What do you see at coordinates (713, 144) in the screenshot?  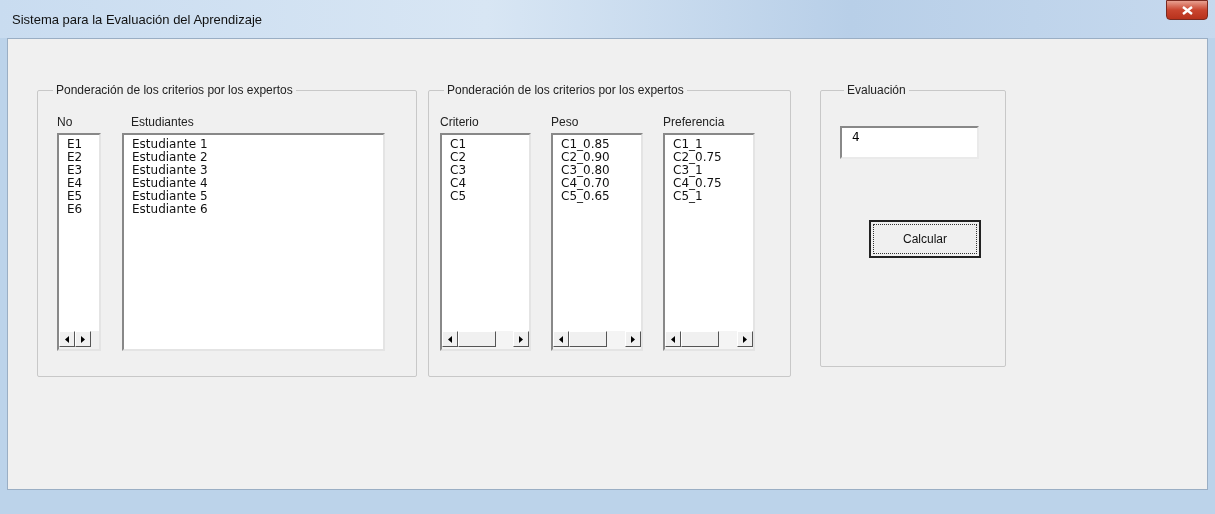 I see `list-item: C1_1` at bounding box center [713, 144].